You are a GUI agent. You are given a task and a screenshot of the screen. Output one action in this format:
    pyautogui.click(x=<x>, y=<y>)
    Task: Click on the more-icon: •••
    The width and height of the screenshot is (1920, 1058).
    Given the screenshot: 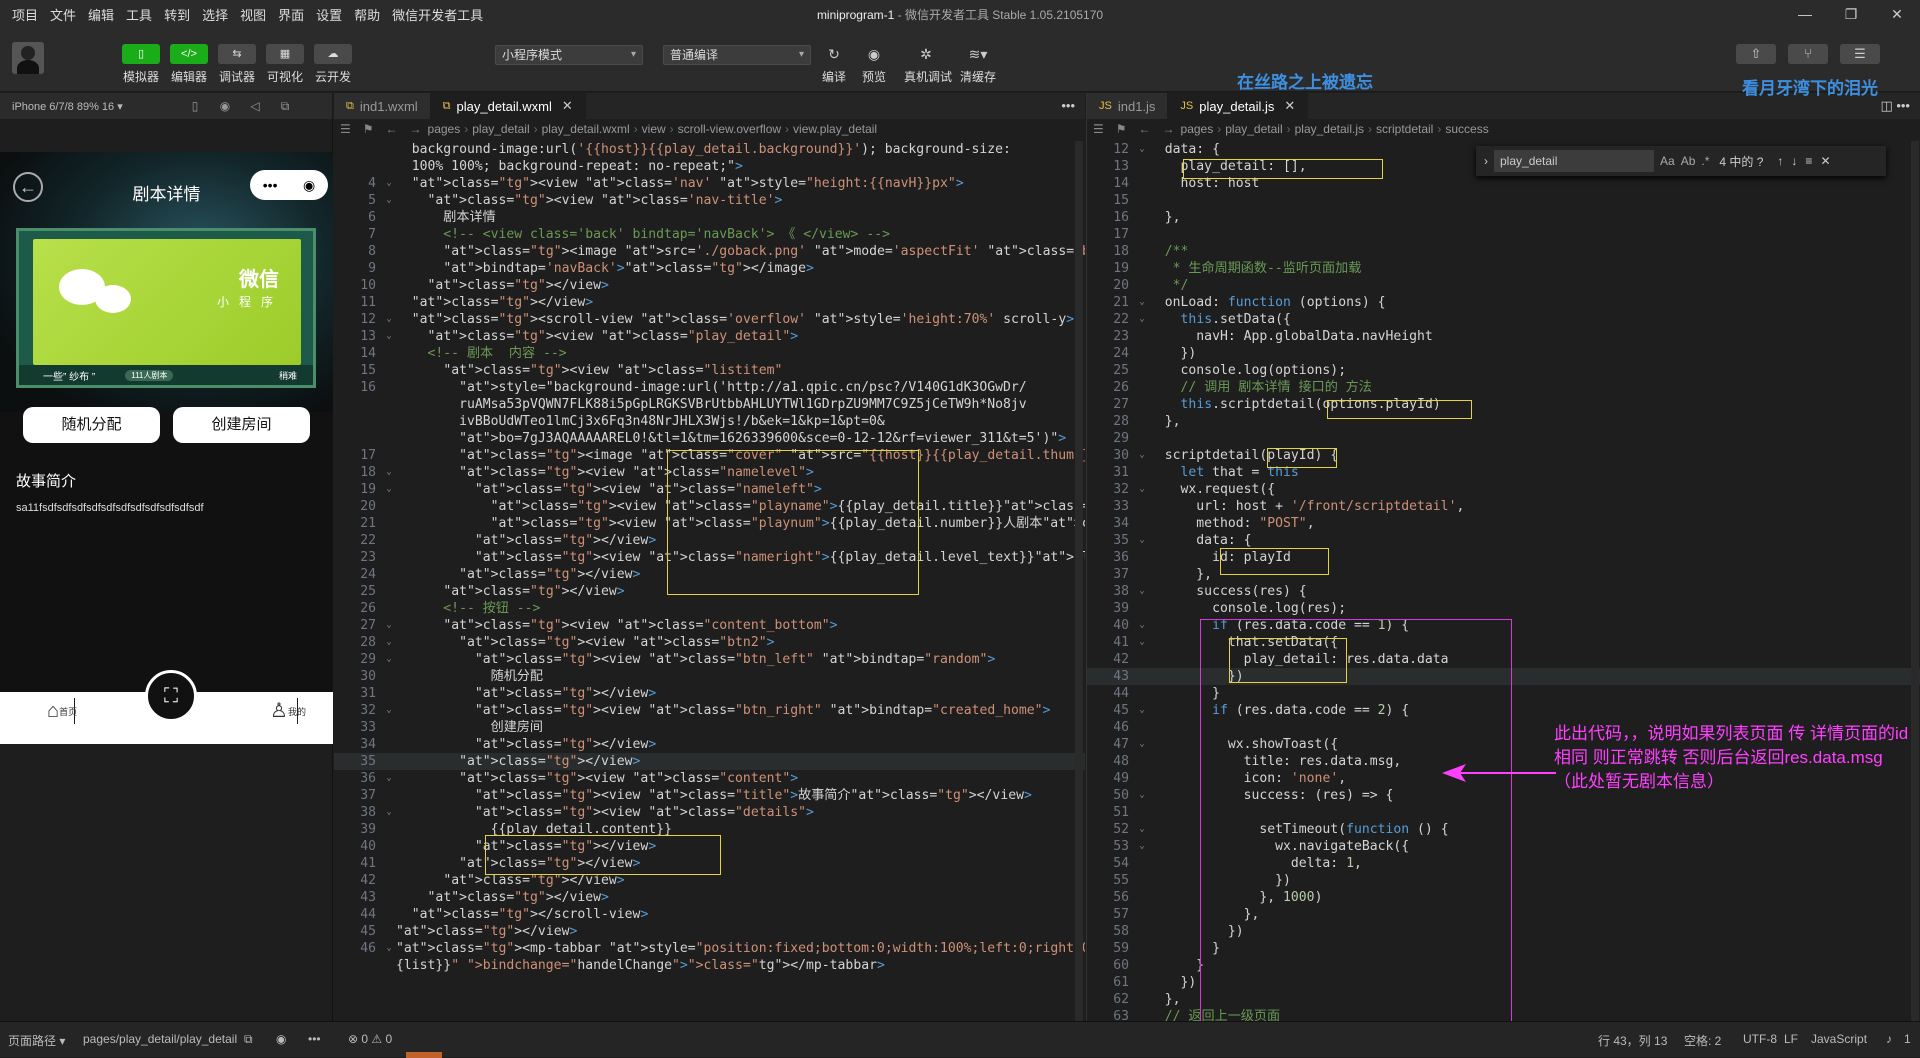 What is the action you would take?
    pyautogui.click(x=1068, y=106)
    